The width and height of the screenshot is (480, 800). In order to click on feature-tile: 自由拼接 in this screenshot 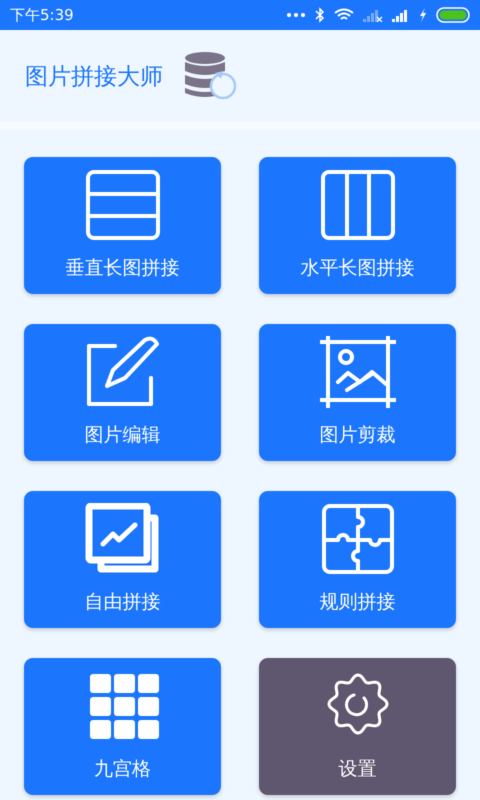, I will do `click(122, 559)`.